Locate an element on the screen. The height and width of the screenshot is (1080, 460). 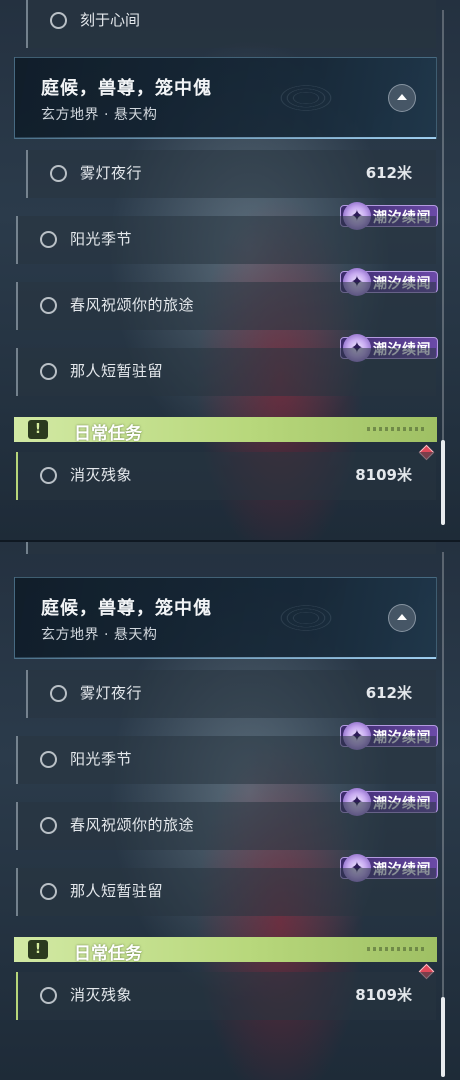
quest-row-partial is located at coordinates (231, 548).